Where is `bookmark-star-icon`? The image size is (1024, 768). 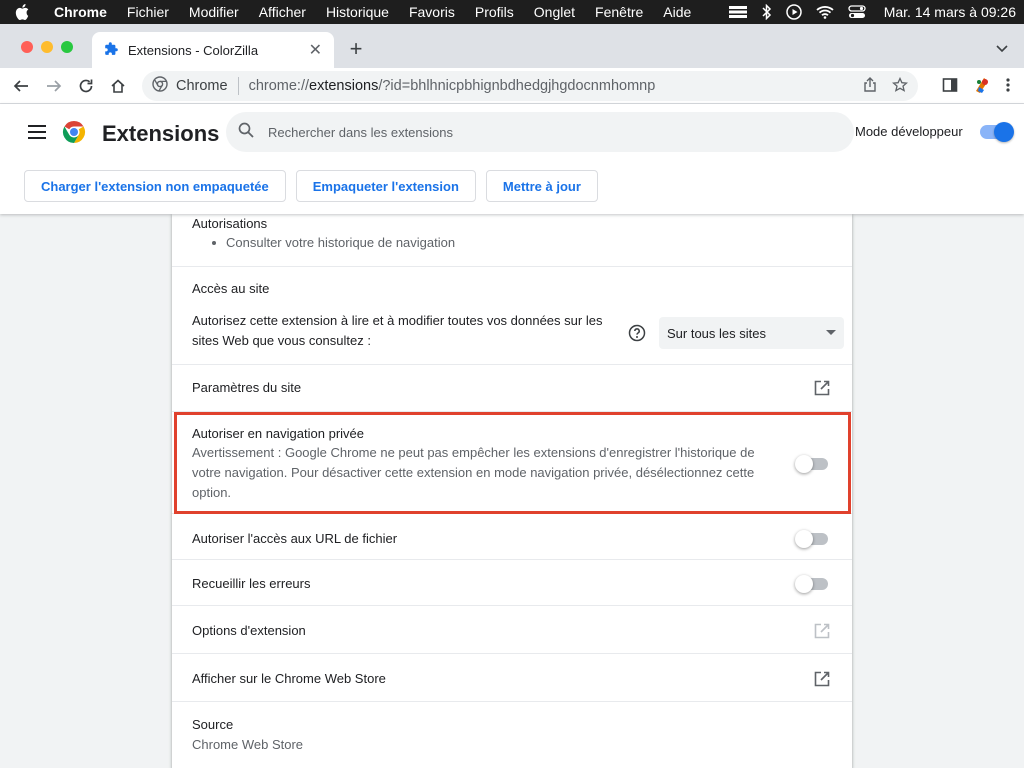 bookmark-star-icon is located at coordinates (900, 86).